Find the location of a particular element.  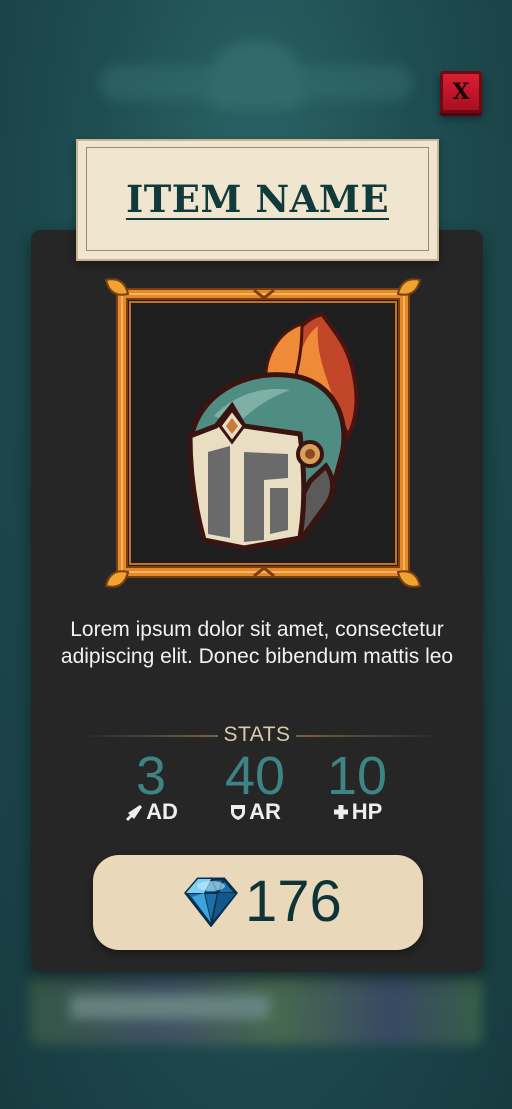

stat-hp: 10 HP is located at coordinates (357, 785).